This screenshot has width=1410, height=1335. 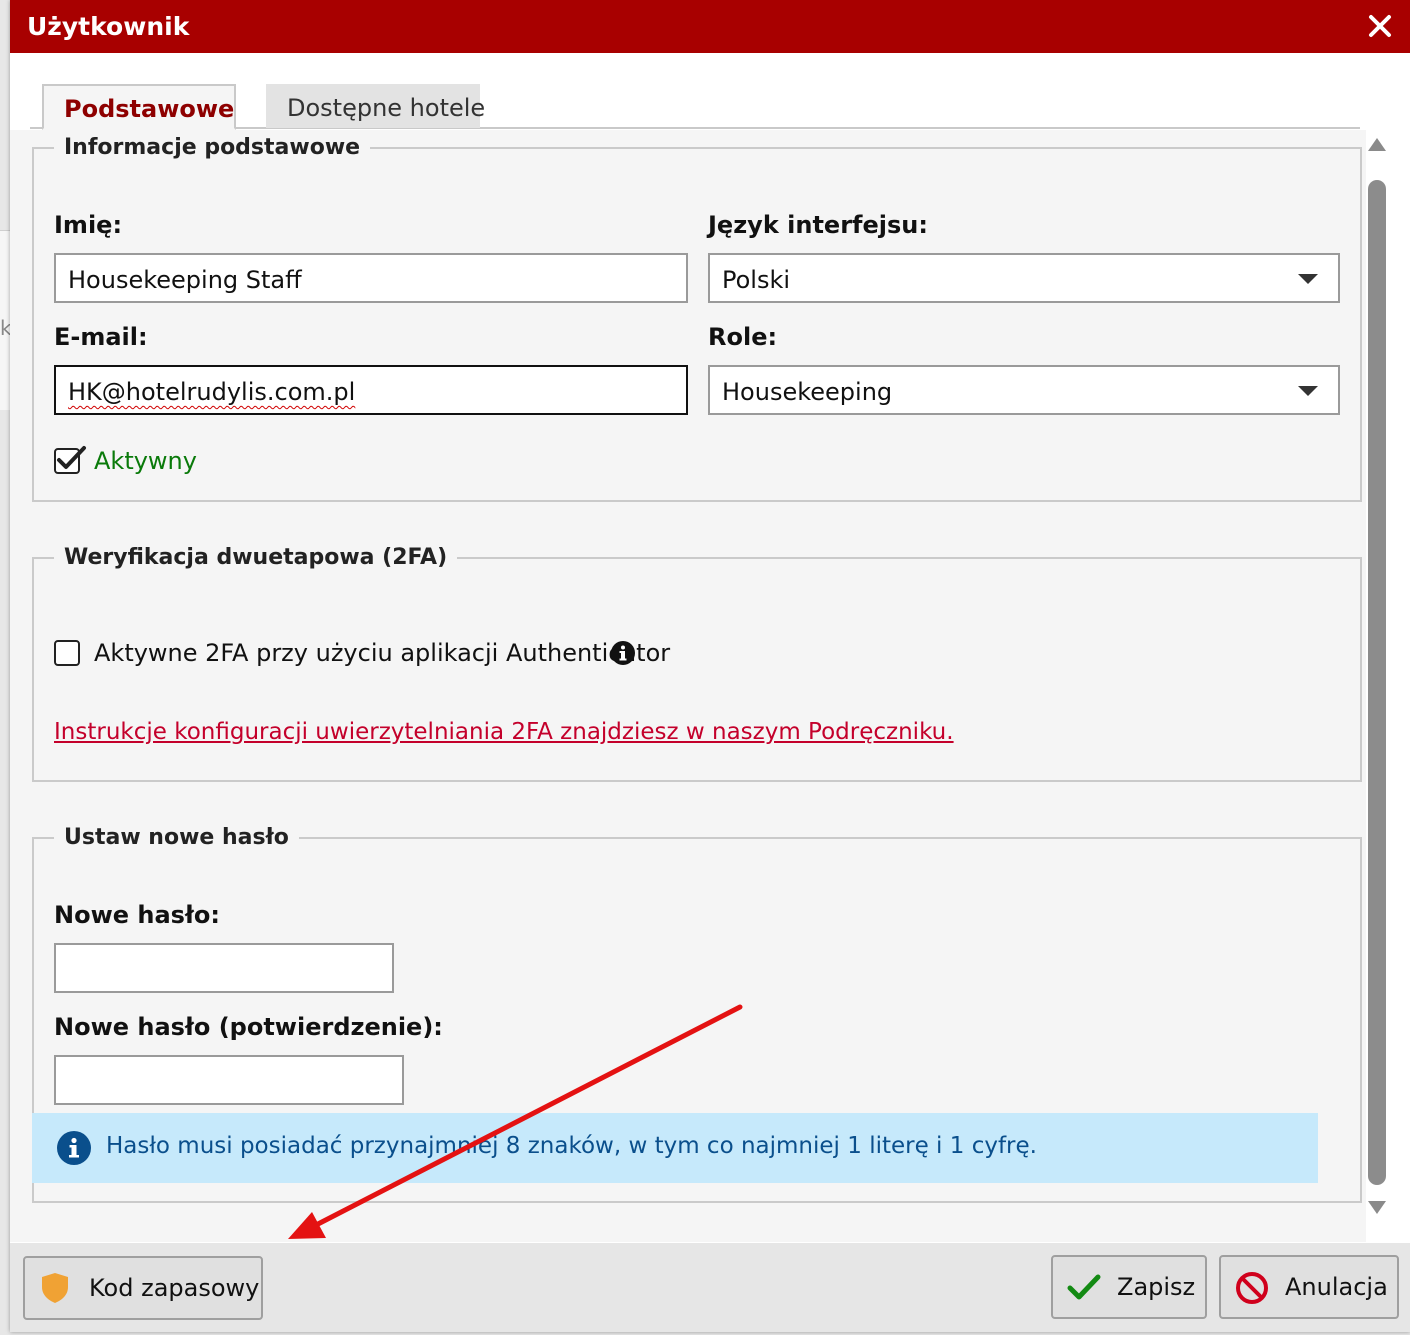 I want to click on tab-dostepne-hotele: Dostępne hotele, so click(x=375, y=106).